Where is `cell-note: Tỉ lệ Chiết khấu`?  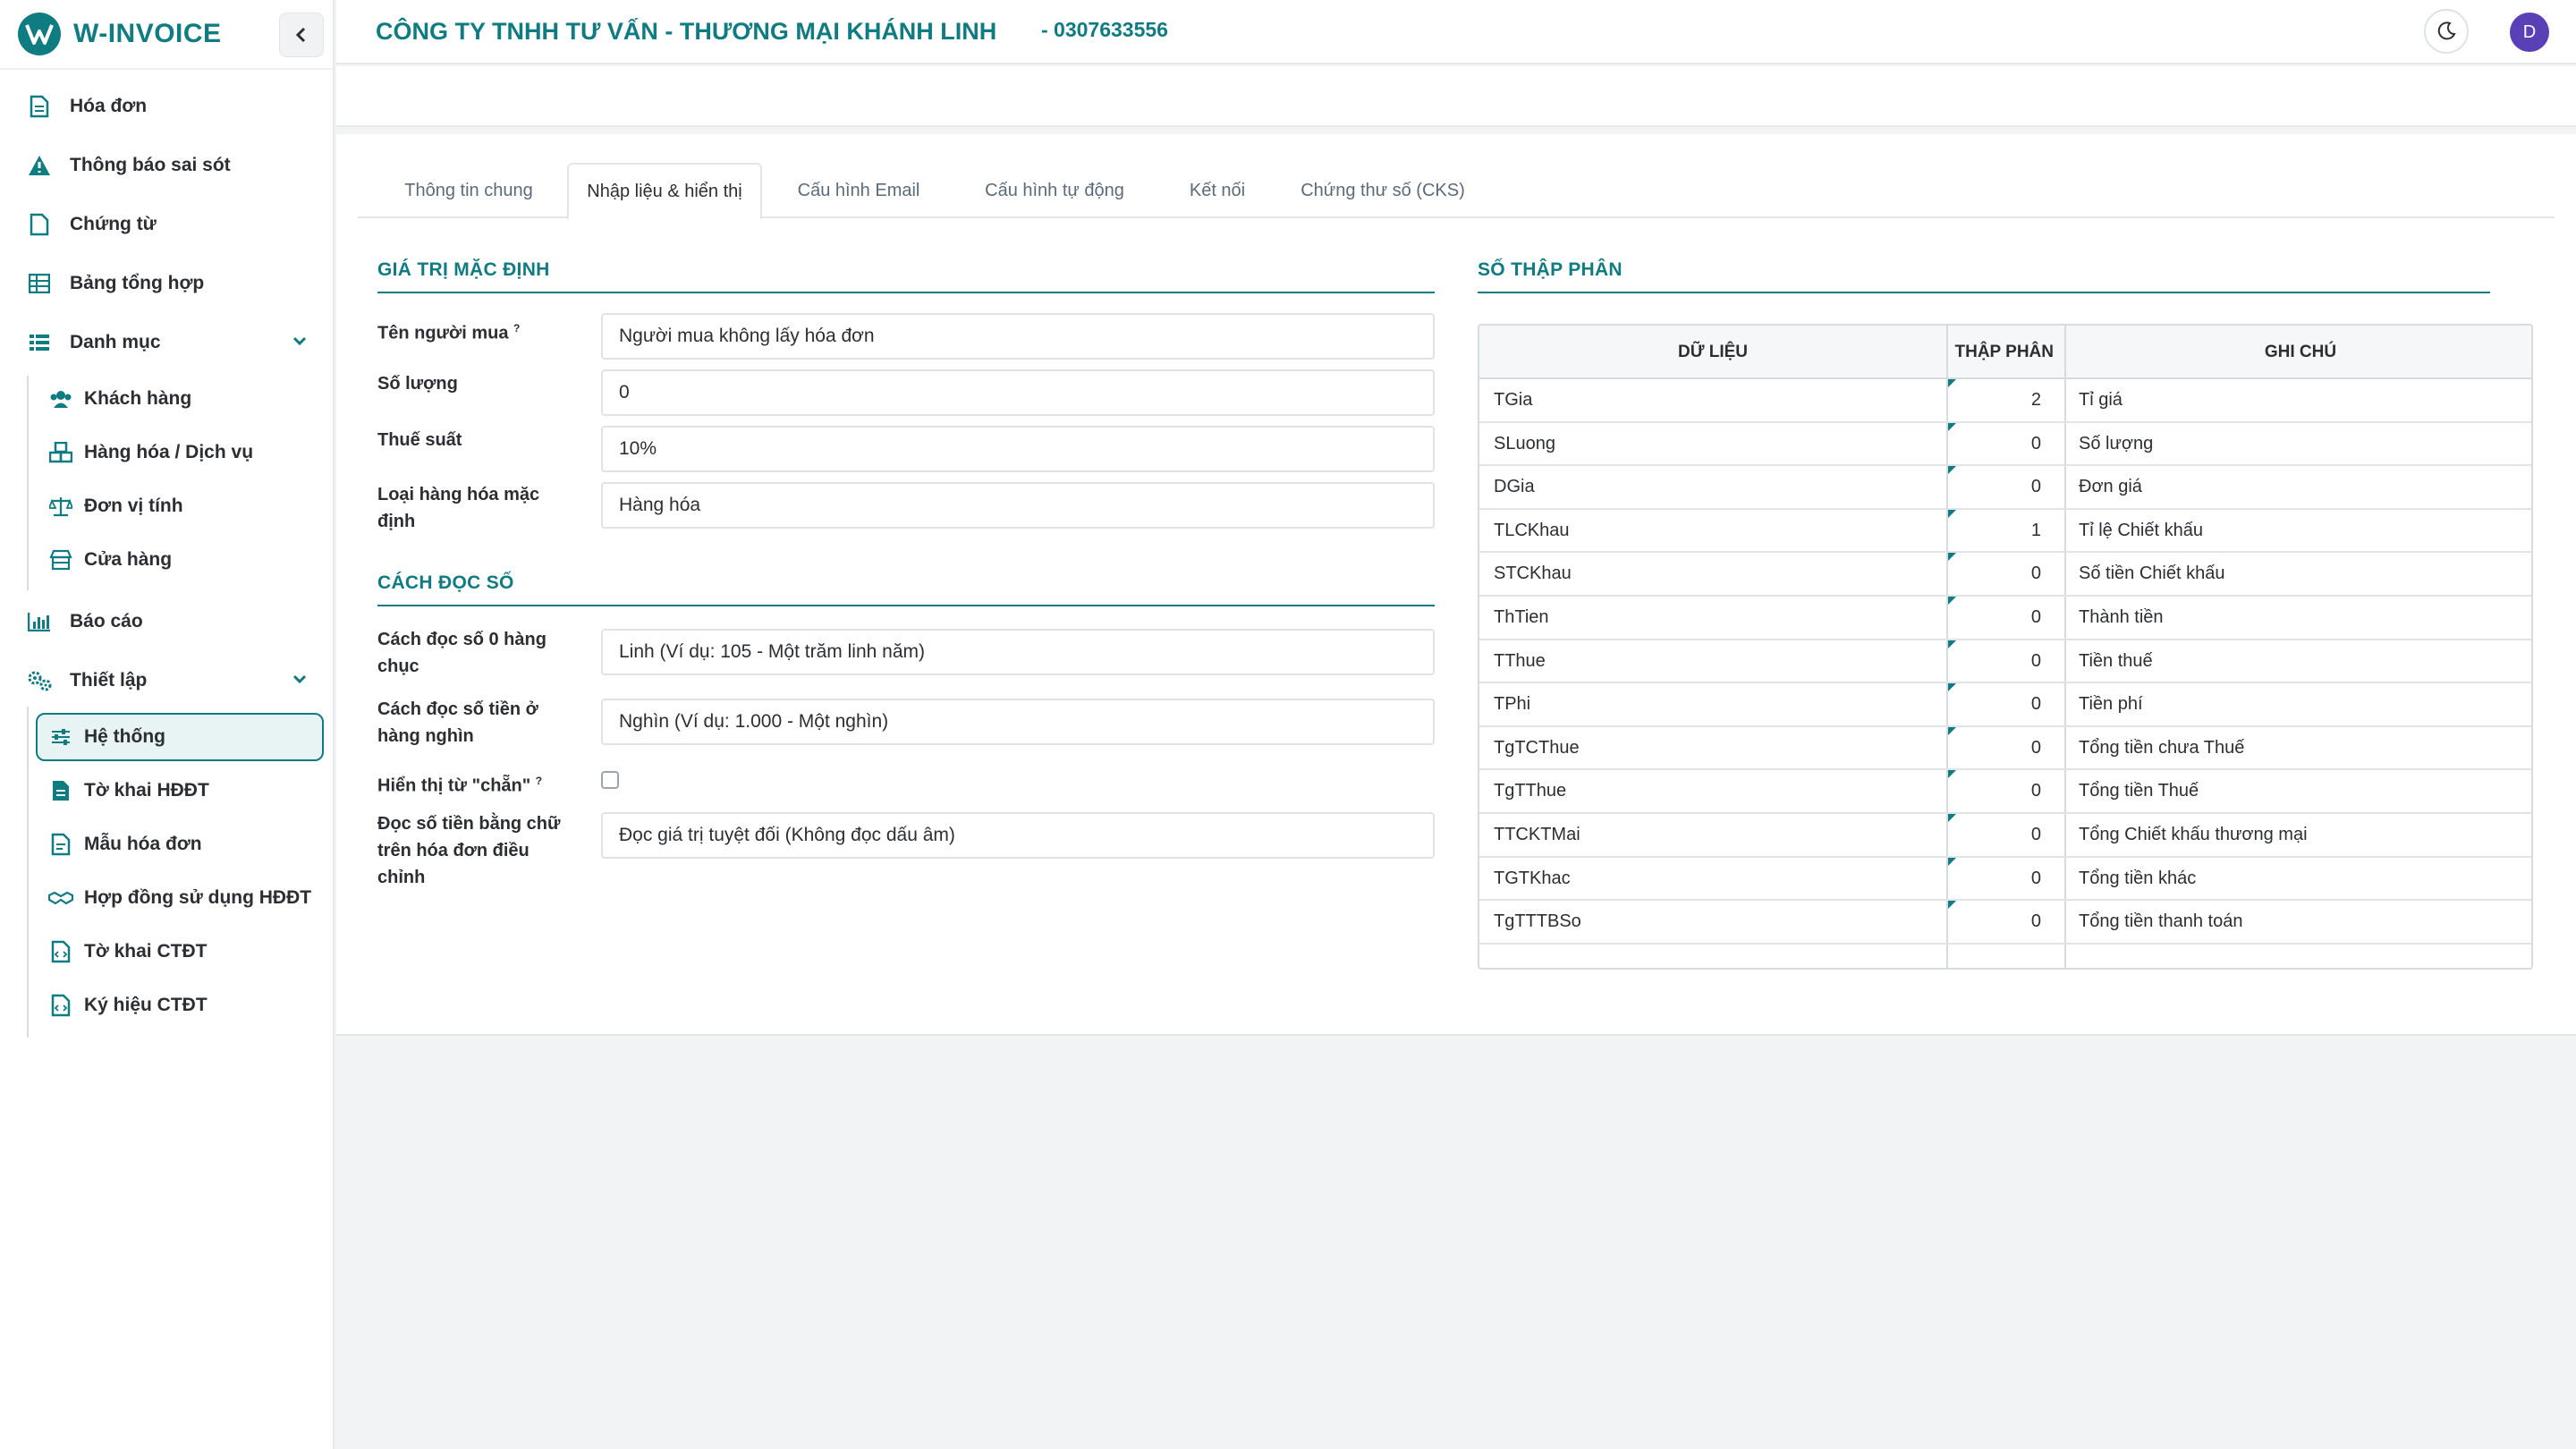 cell-note: Tỉ lệ Chiết khấu is located at coordinates (2141, 530).